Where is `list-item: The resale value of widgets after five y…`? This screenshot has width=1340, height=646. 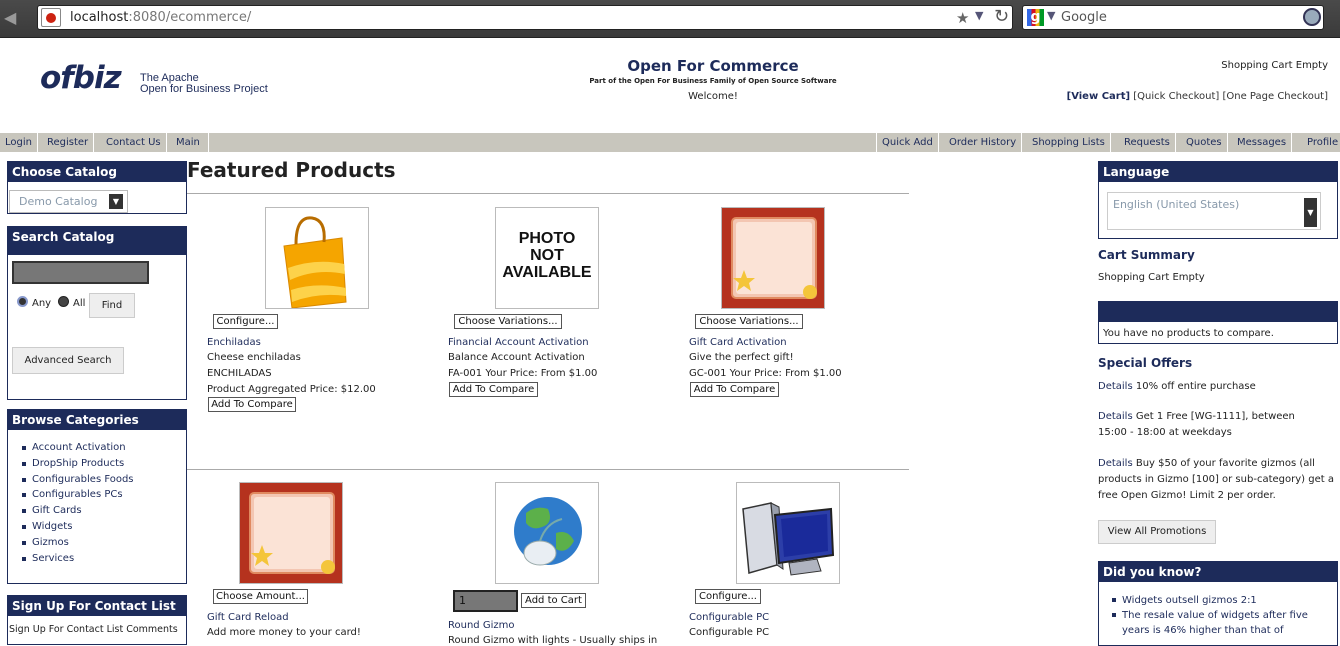 list-item: The resale value of widgets after five y… is located at coordinates (1222, 623).